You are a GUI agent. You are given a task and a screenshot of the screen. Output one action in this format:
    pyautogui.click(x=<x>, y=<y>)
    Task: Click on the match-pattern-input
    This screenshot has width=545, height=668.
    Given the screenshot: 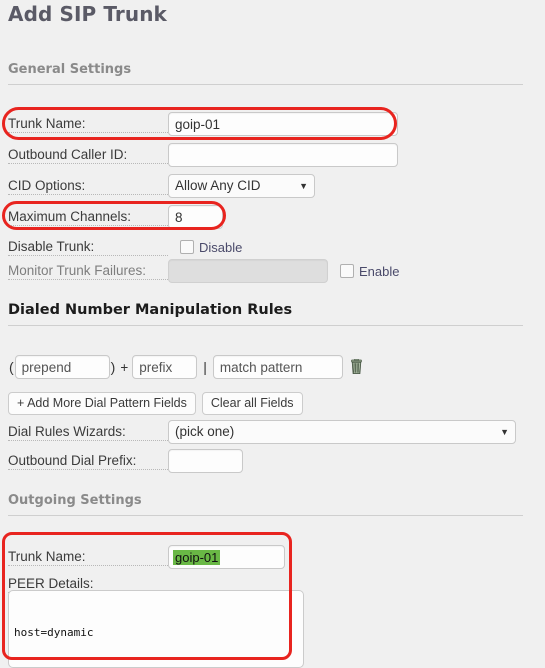 What is the action you would take?
    pyautogui.click(x=277, y=367)
    